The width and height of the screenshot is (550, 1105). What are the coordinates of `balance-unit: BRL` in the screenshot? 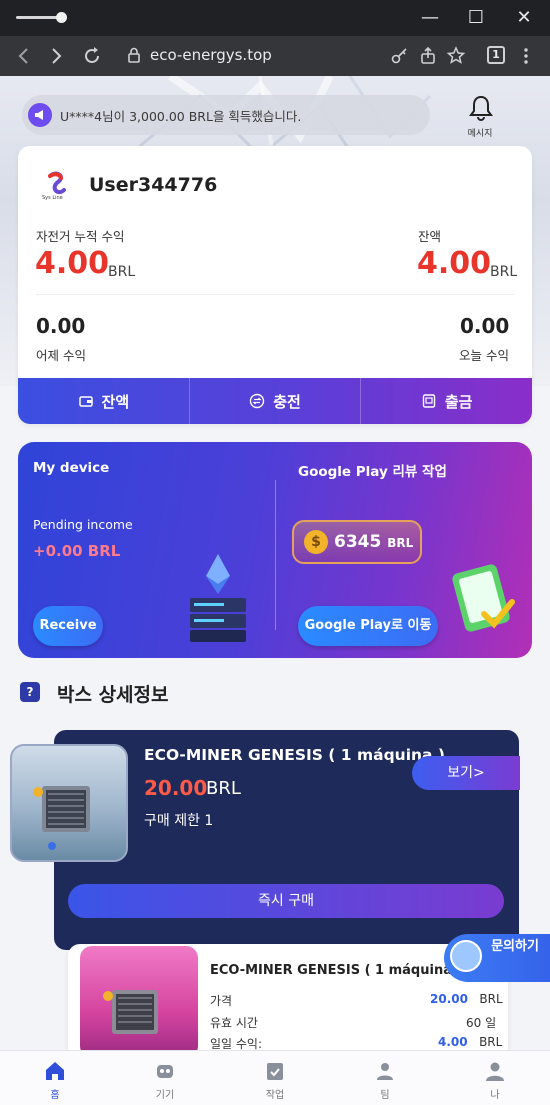 It's located at (504, 272).